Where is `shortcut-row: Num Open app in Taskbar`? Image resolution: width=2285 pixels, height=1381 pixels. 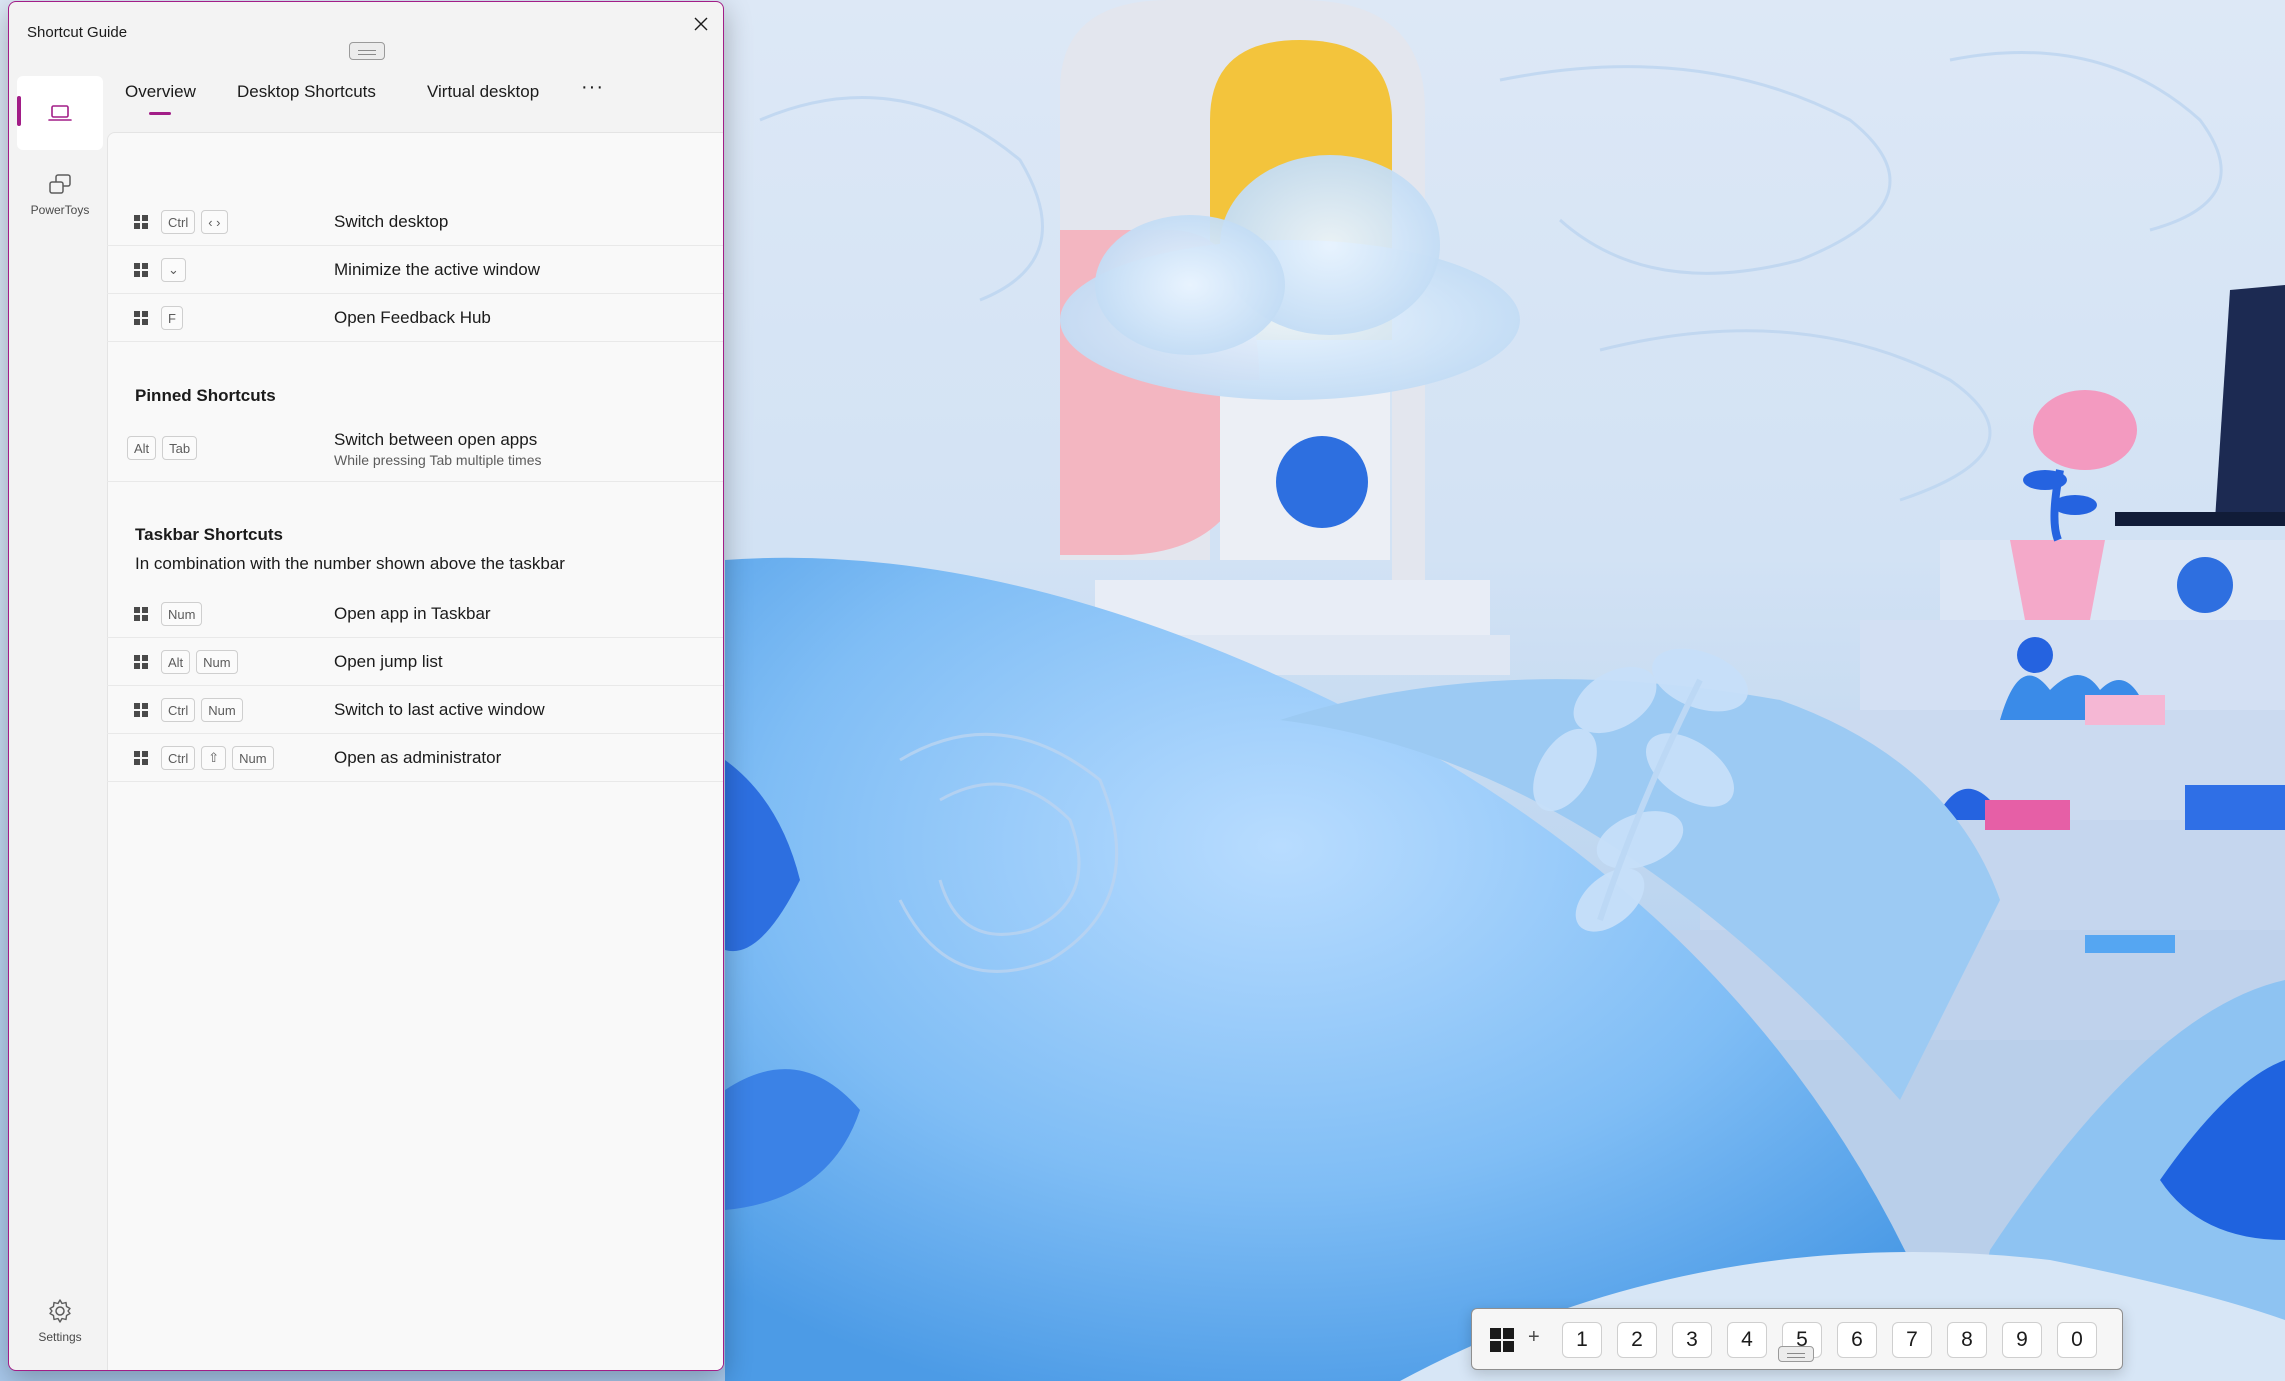 shortcut-row: Num Open app in Taskbar is located at coordinates (415, 614).